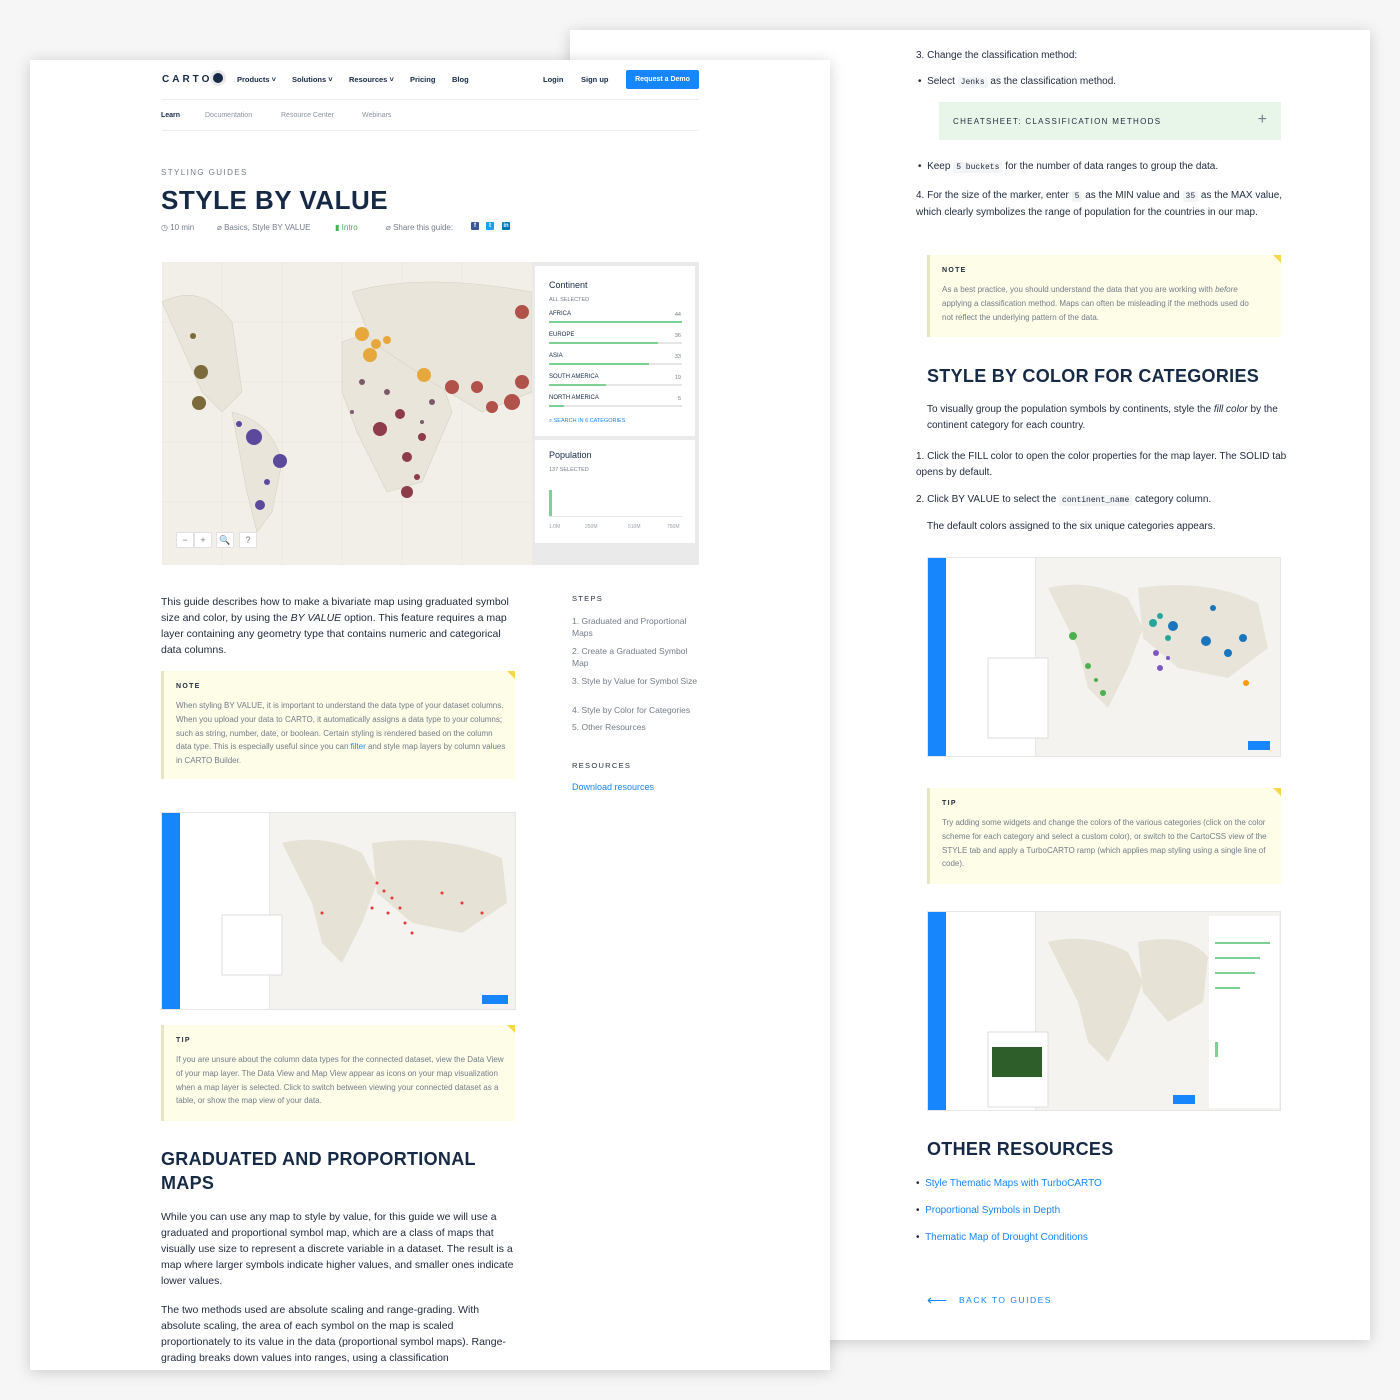  What do you see at coordinates (587, 421) in the screenshot?
I see `search-categories-link: ⌕ SEARCH IN 6 CATEGORIES` at bounding box center [587, 421].